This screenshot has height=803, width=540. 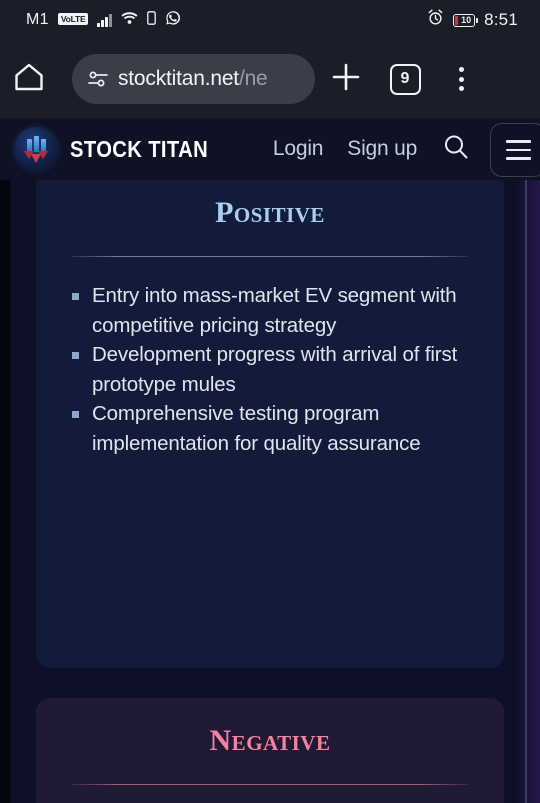 I want to click on home-icon, so click(x=29, y=79).